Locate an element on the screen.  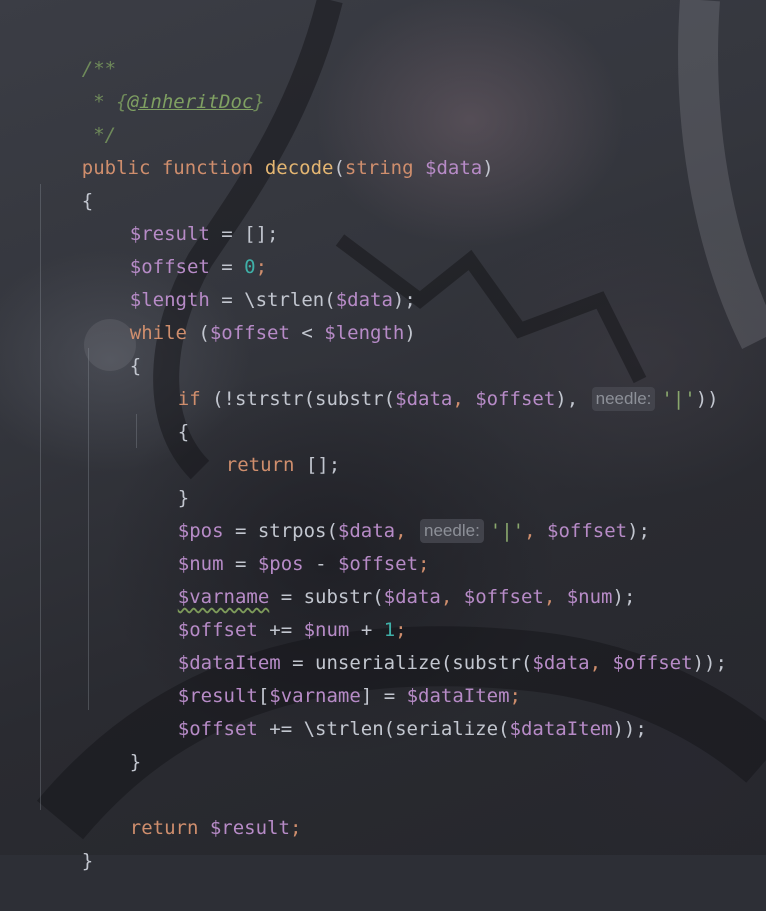
param-data: $data is located at coordinates (453, 168).